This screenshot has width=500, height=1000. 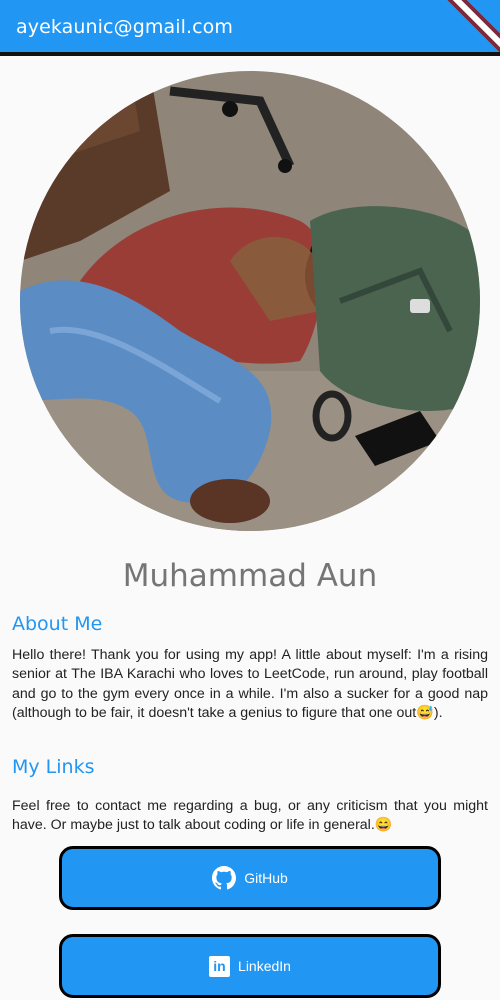 I want to click on app-bar: ayekaunic@gmail.com, so click(x=250, y=28).